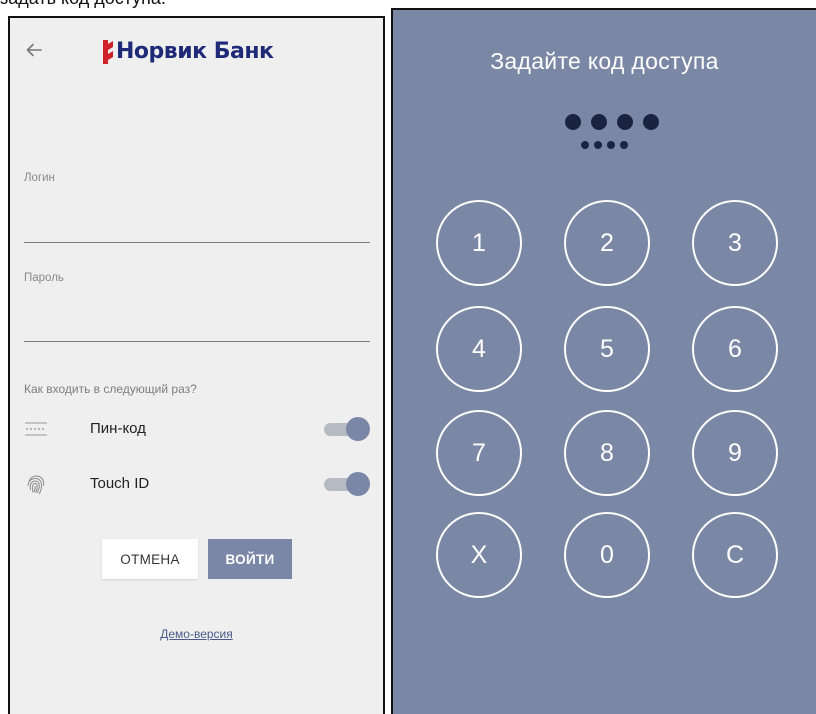 The height and width of the screenshot is (714, 816). I want to click on keypad-key-5: 5, so click(607, 349).